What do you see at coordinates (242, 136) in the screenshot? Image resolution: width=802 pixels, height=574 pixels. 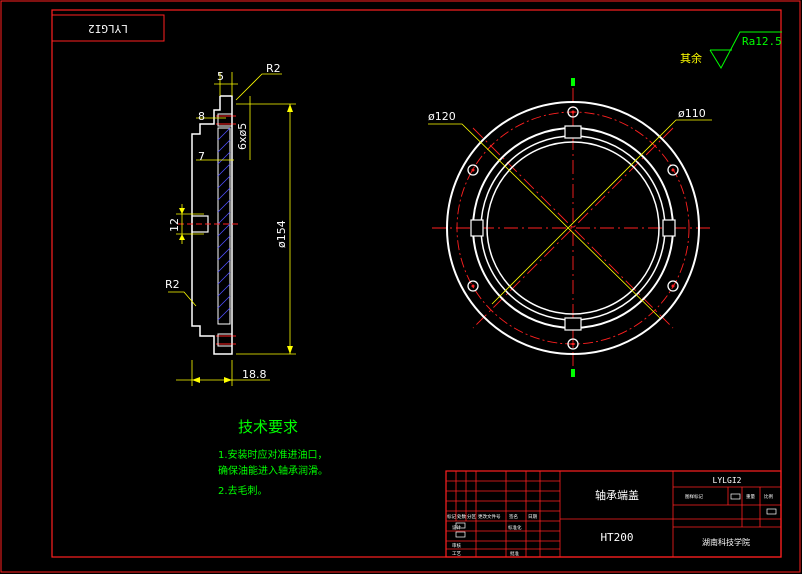 I see `dim-hole-spec: 6xø5` at bounding box center [242, 136].